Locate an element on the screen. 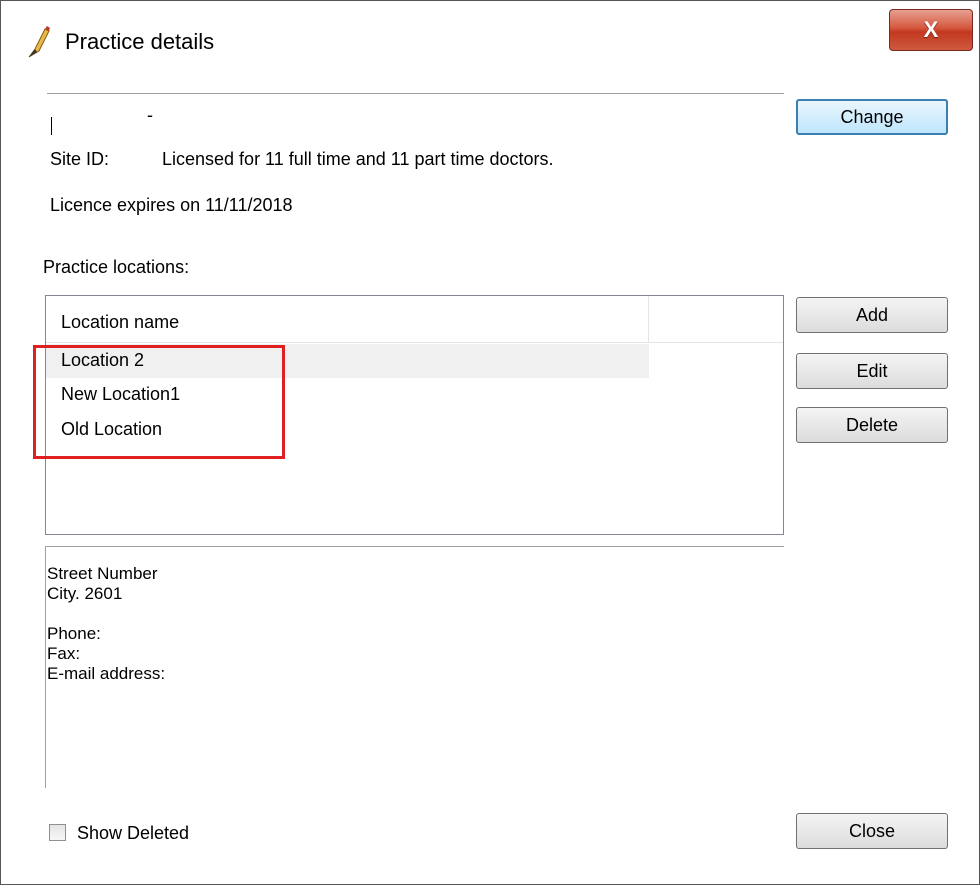 This screenshot has width=980, height=885. address-city: City. 2601 is located at coordinates (85, 593).